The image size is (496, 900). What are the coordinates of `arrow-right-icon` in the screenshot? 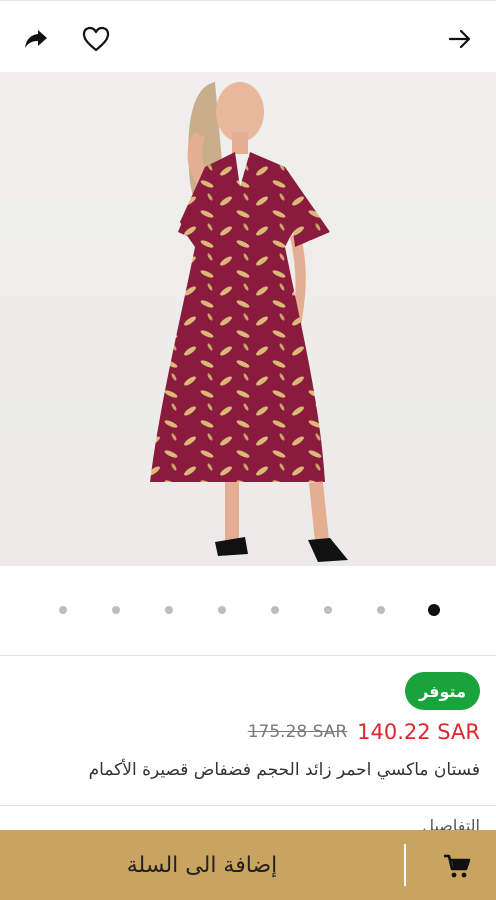 It's located at (459, 39).